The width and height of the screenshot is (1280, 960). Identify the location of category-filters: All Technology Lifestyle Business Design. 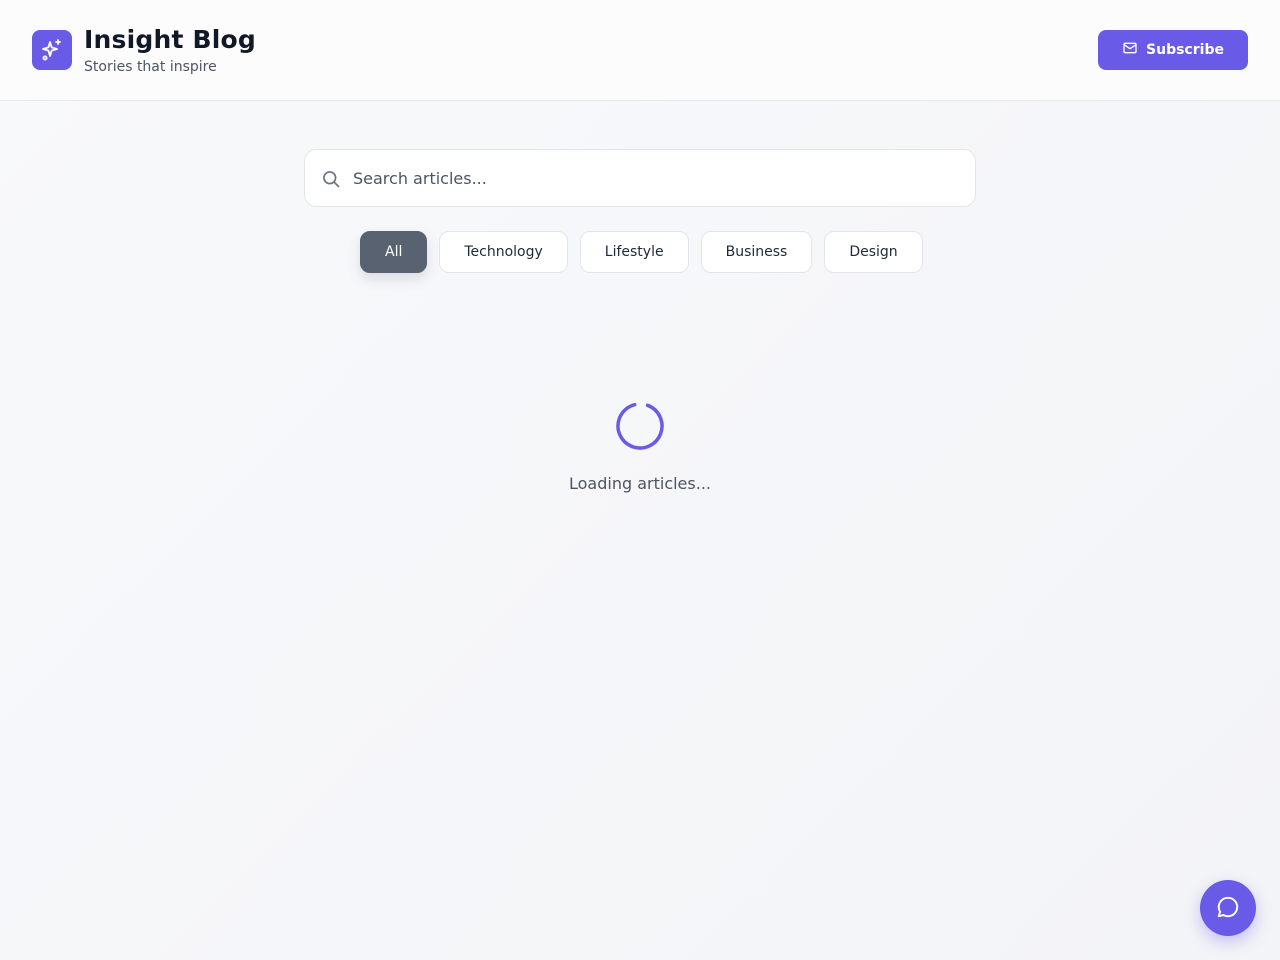
(641, 252).